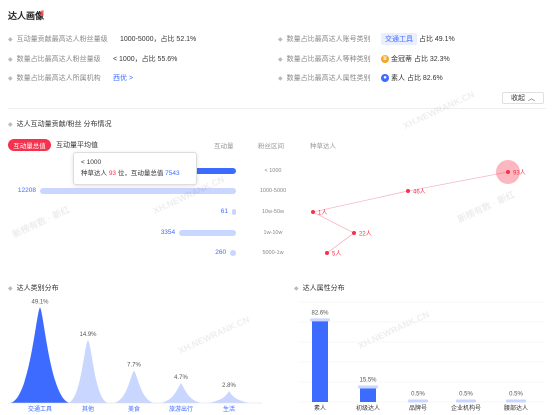 This screenshot has height=415, width=554. Describe the element at coordinates (320, 408) in the screenshot. I see `attribute-axis-label: 素人` at that location.